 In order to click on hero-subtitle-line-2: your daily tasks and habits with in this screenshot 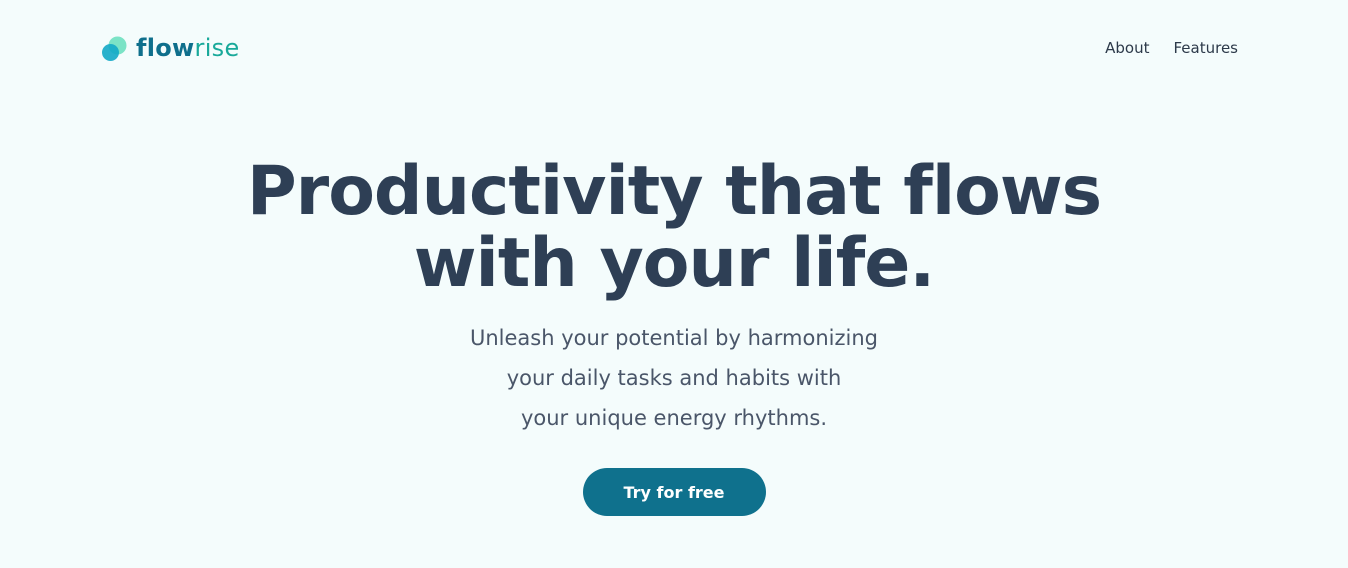, I will do `click(674, 378)`.